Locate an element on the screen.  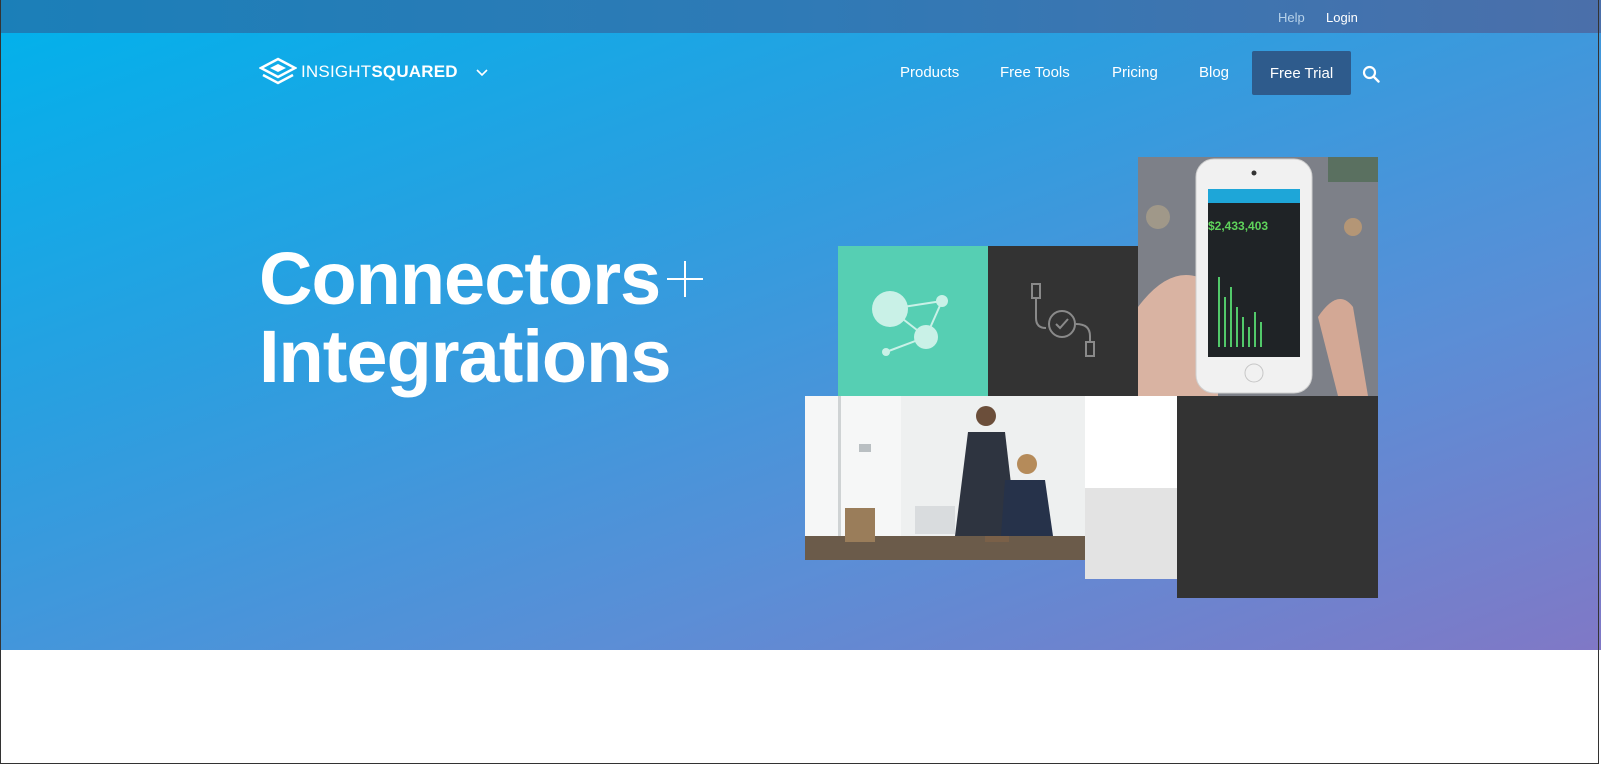
brand-name-bold: SQUARED is located at coordinates (414, 71).